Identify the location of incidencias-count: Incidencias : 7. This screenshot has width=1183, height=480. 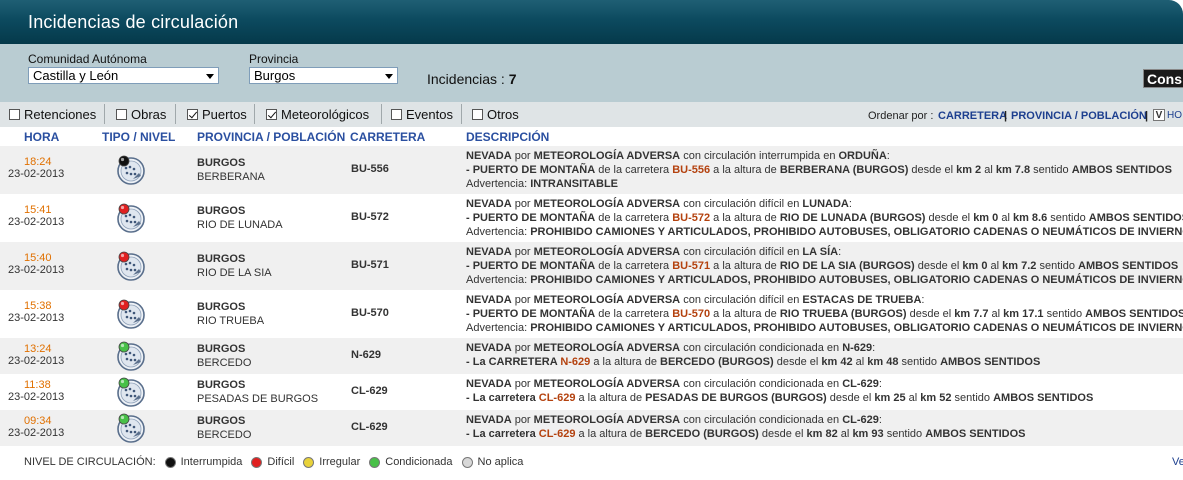
(472, 79).